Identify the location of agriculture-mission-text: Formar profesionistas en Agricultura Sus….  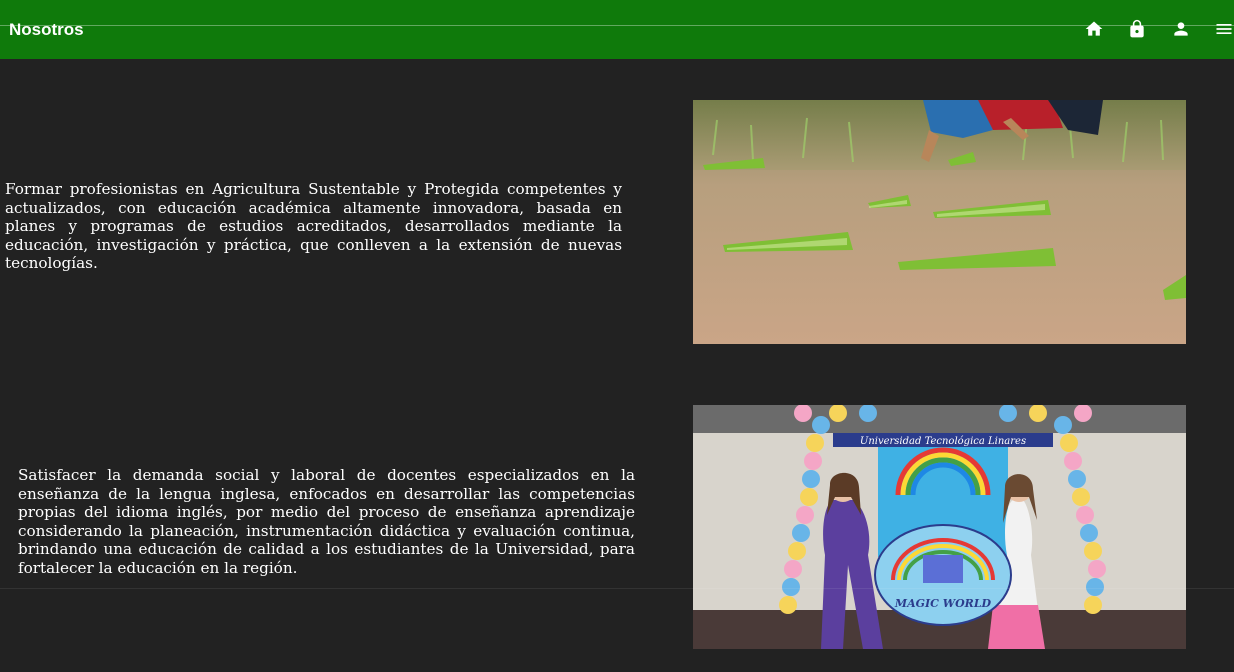
(313, 226).